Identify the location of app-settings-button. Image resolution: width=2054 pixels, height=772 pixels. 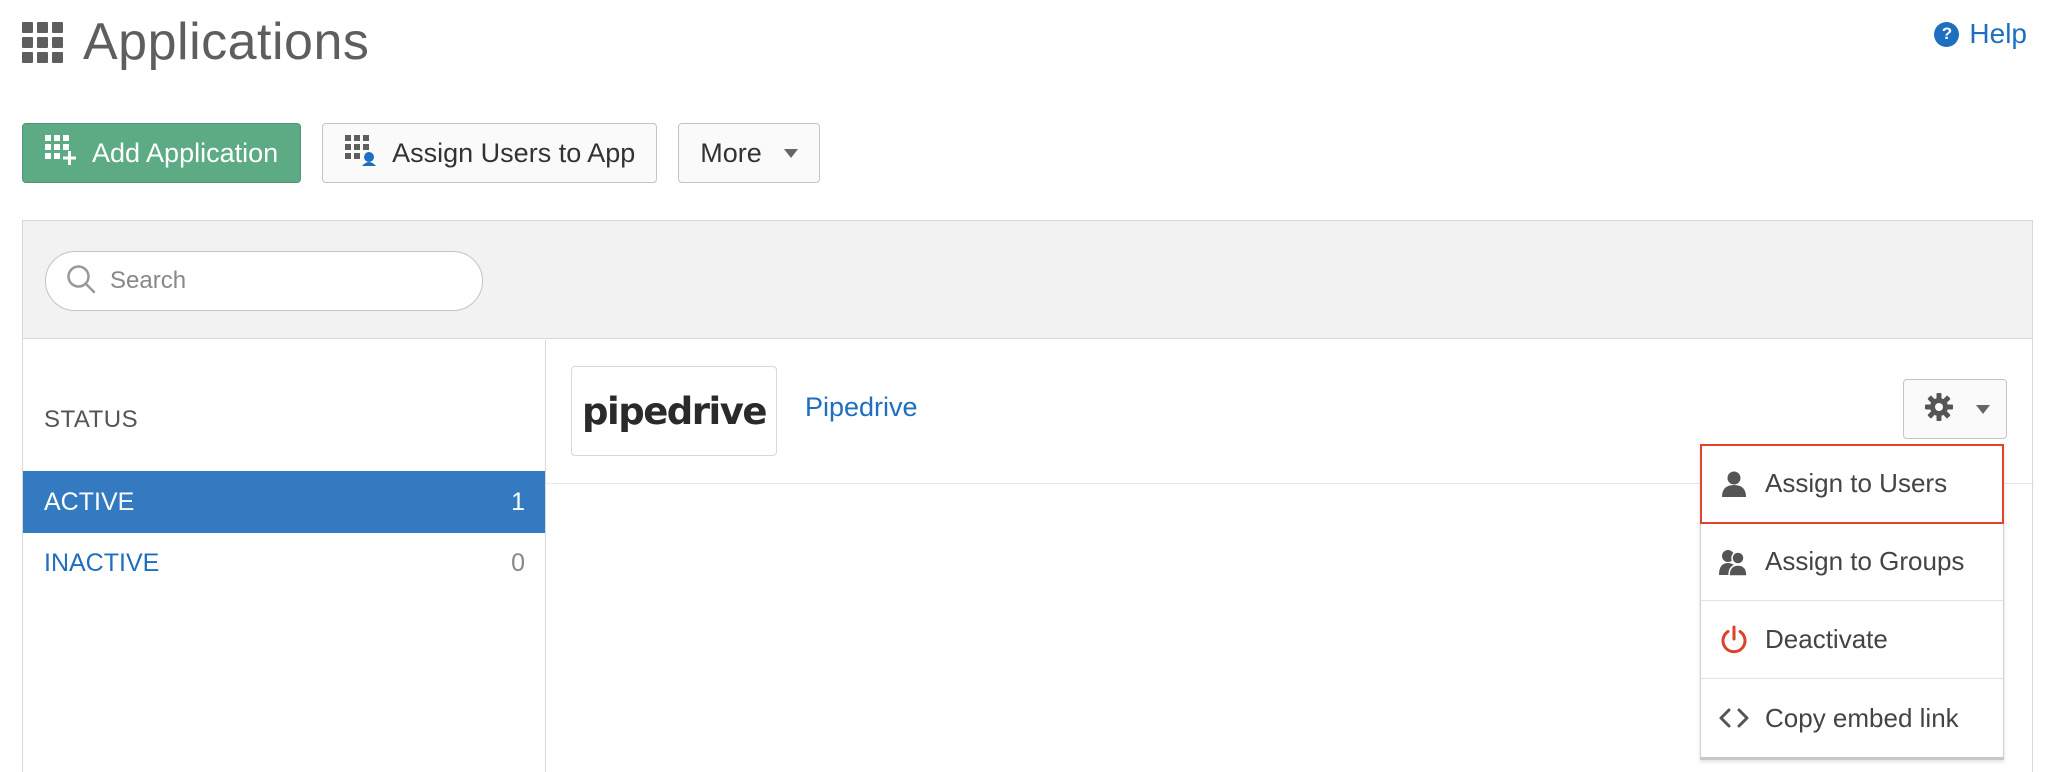
(1955, 409).